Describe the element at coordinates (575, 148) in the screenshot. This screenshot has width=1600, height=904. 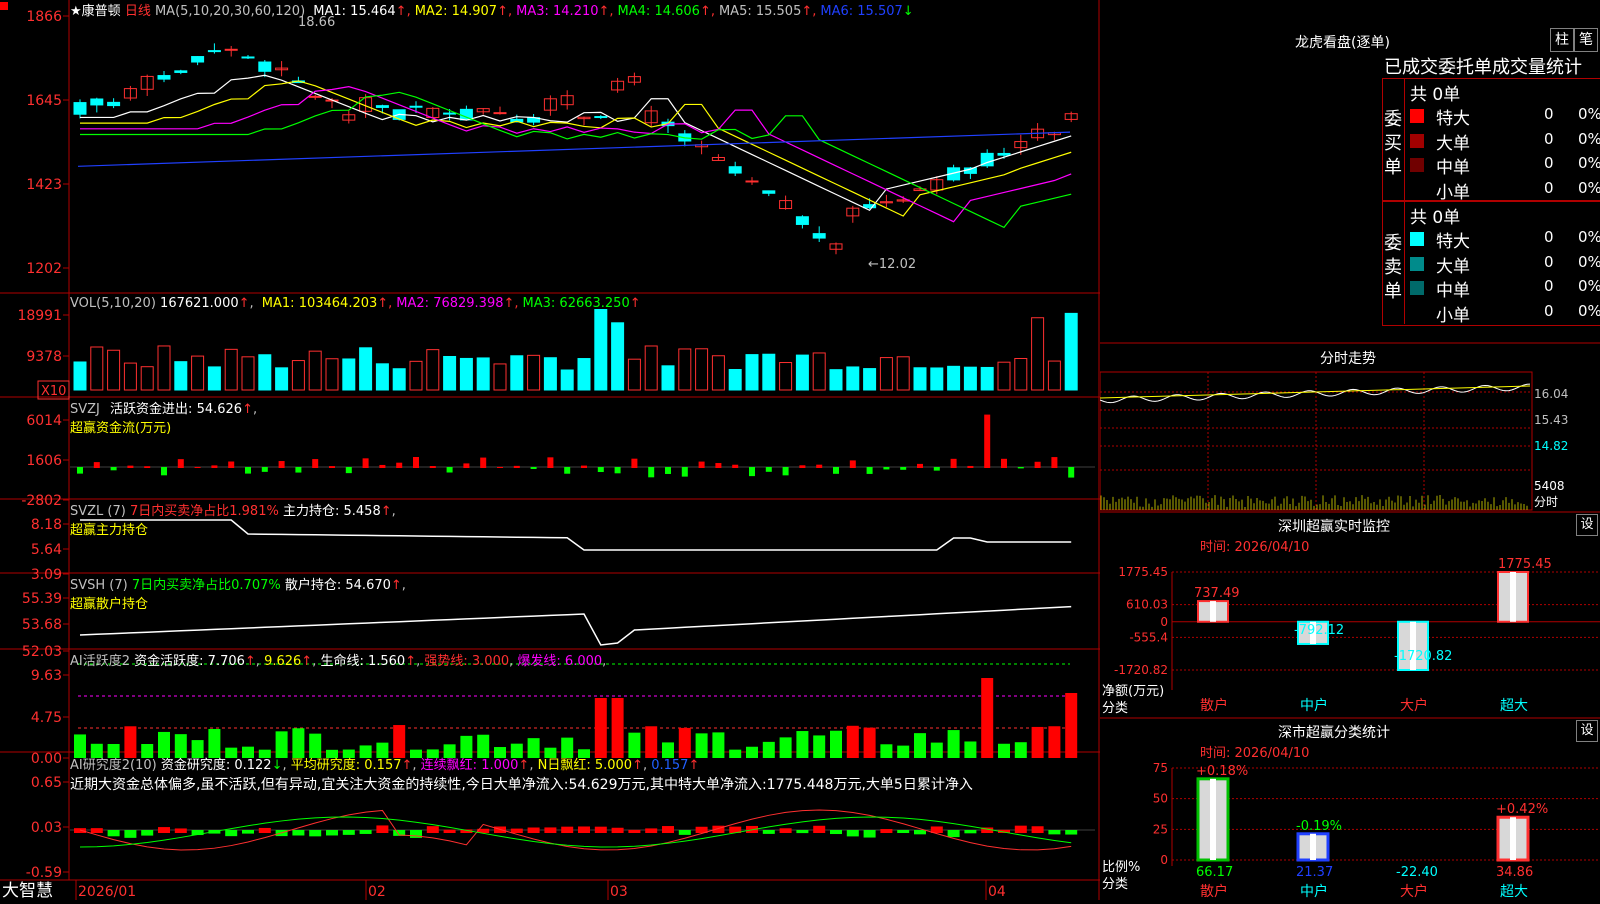
I see `ma2-line` at that location.